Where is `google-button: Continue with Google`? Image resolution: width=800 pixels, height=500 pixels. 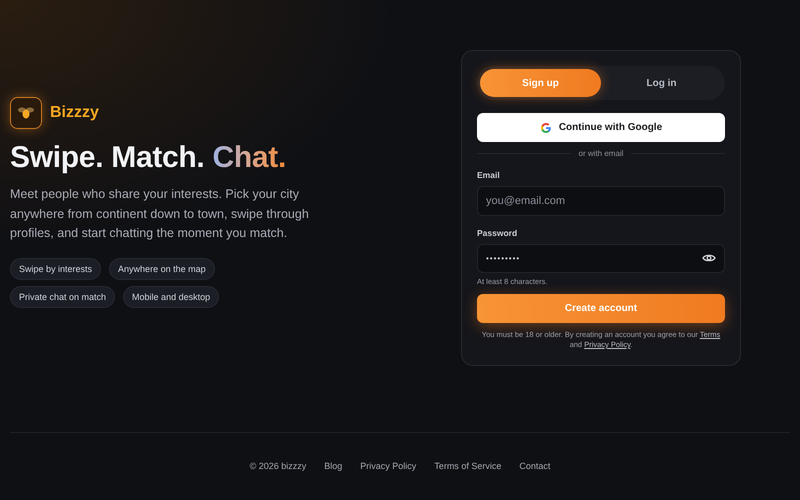
google-button: Continue with Google is located at coordinates (601, 127).